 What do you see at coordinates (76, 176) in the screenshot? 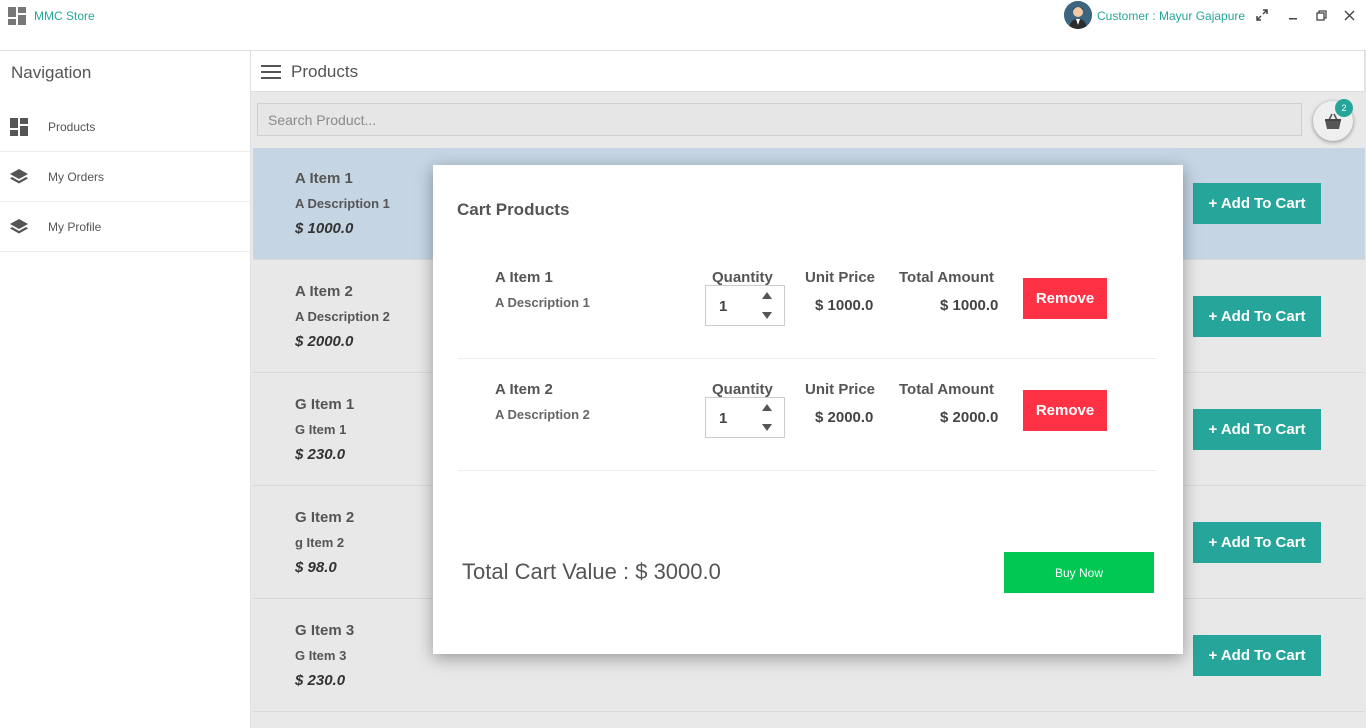
I see `sidebar-item-label: My Orders` at bounding box center [76, 176].